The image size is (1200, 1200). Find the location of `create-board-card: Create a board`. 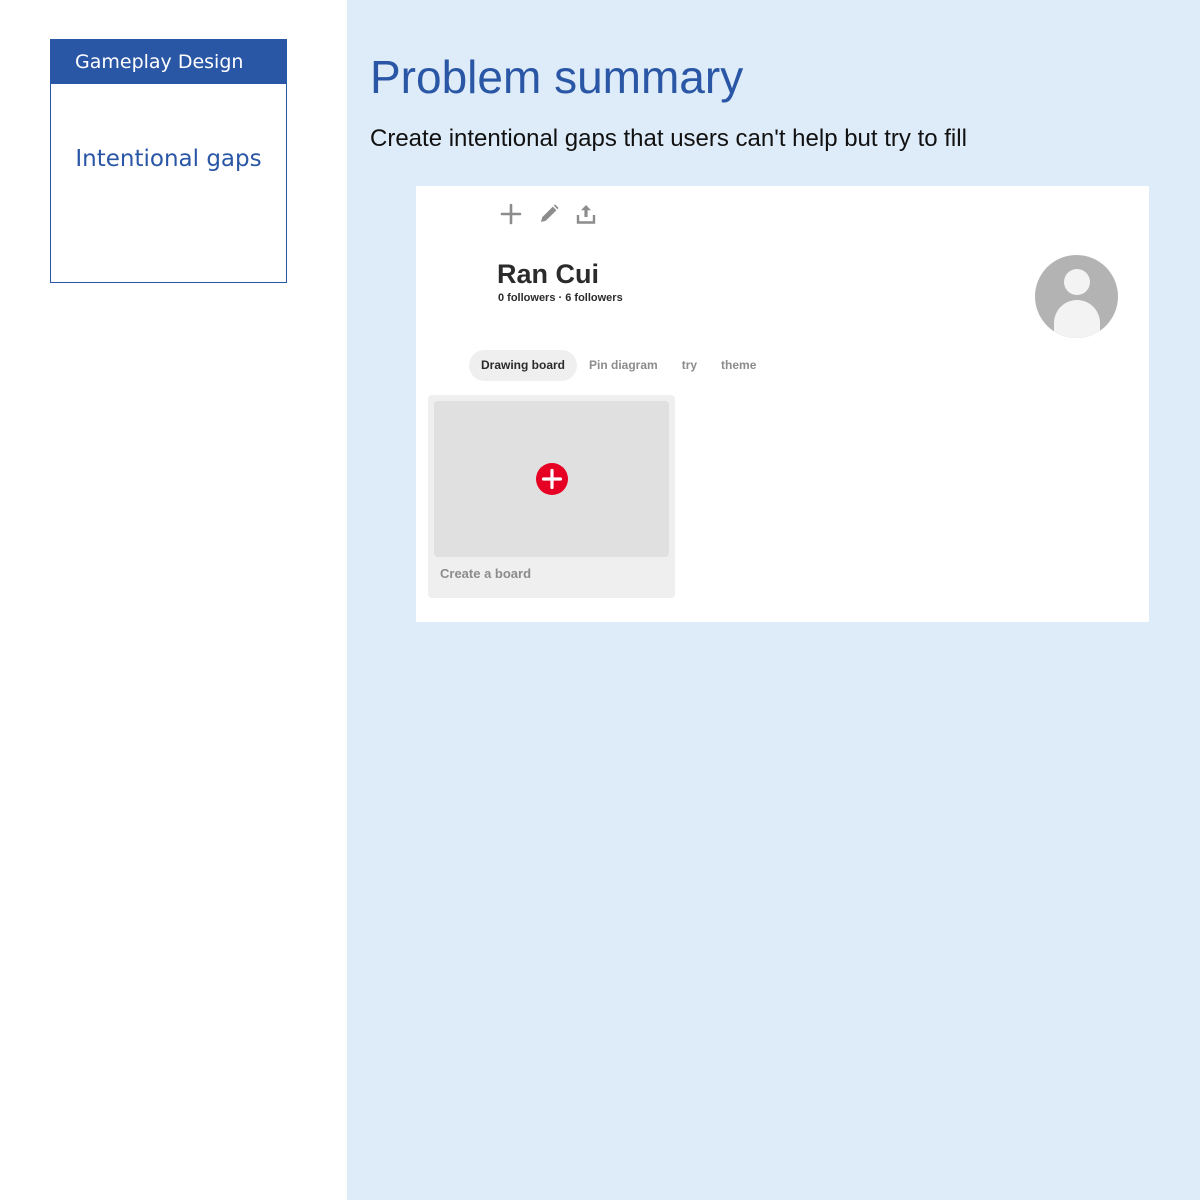

create-board-card: Create a board is located at coordinates (551, 496).